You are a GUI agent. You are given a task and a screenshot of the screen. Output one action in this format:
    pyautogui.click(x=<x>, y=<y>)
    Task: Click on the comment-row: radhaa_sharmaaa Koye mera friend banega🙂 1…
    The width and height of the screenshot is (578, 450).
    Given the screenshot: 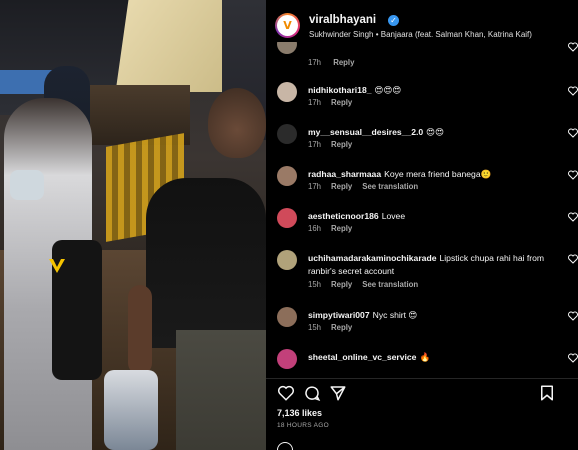 What is the action you would take?
    pyautogui.click(x=422, y=186)
    